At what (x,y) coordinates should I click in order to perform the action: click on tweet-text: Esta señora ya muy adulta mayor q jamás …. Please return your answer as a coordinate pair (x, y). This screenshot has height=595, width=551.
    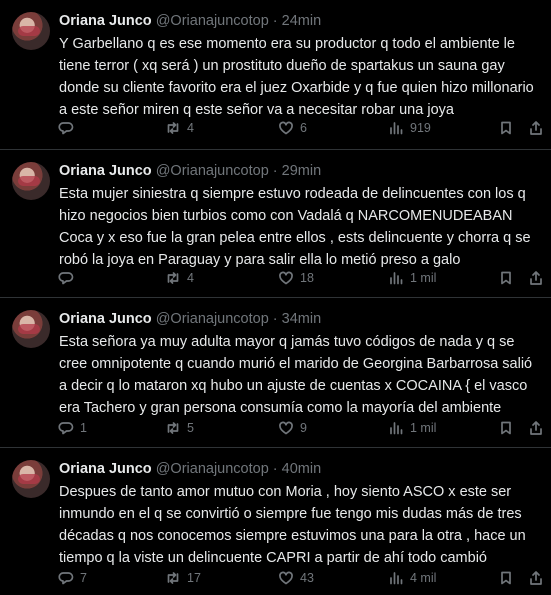
    Looking at the image, I should click on (296, 375).